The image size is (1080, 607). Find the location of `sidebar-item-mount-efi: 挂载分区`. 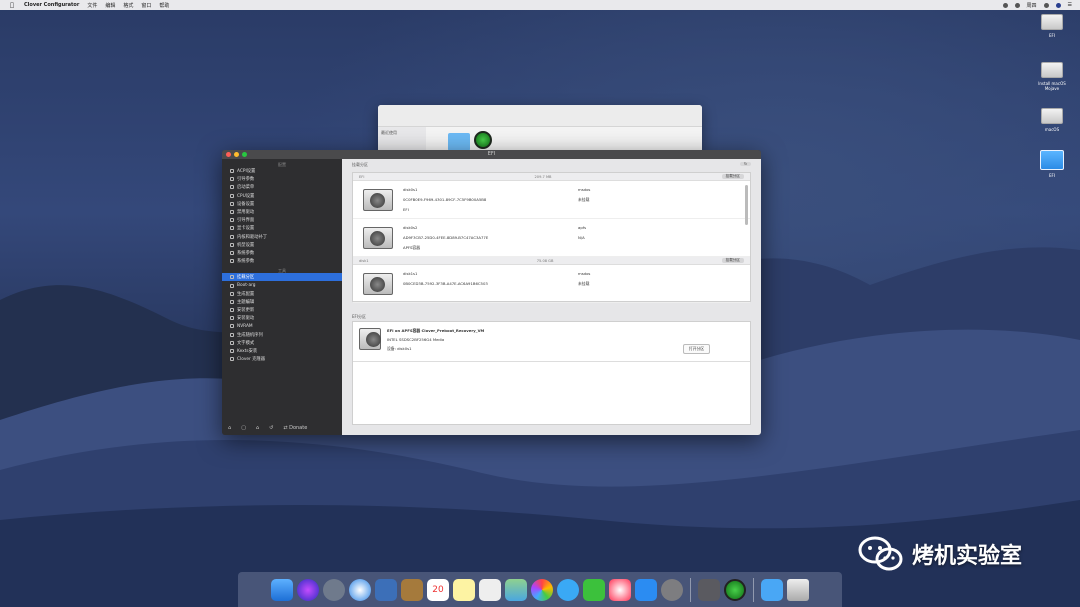

sidebar-item-mount-efi: 挂载分区 is located at coordinates (282, 277).